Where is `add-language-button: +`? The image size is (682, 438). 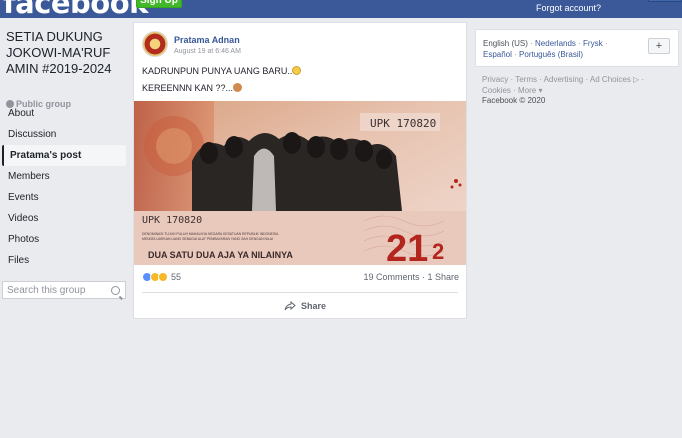
add-language-button: + is located at coordinates (659, 46).